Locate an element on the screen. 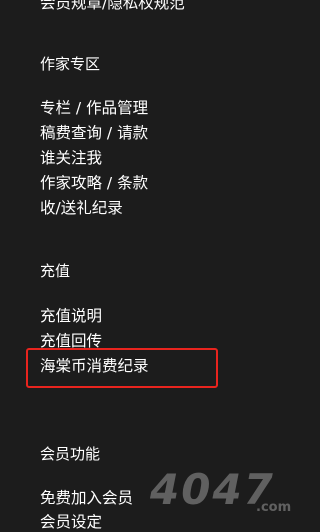  writer-section-heading: 作家专区 is located at coordinates (70, 64).